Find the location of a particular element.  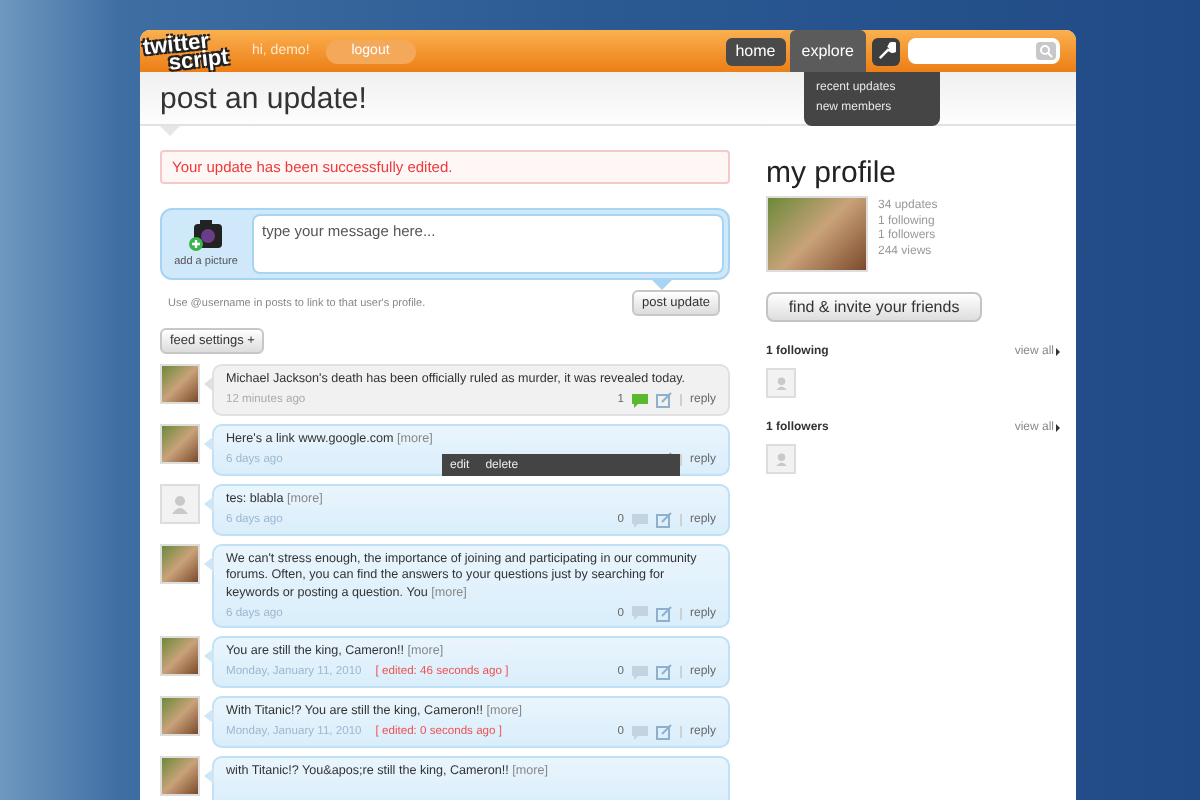

search-field is located at coordinates (984, 51).